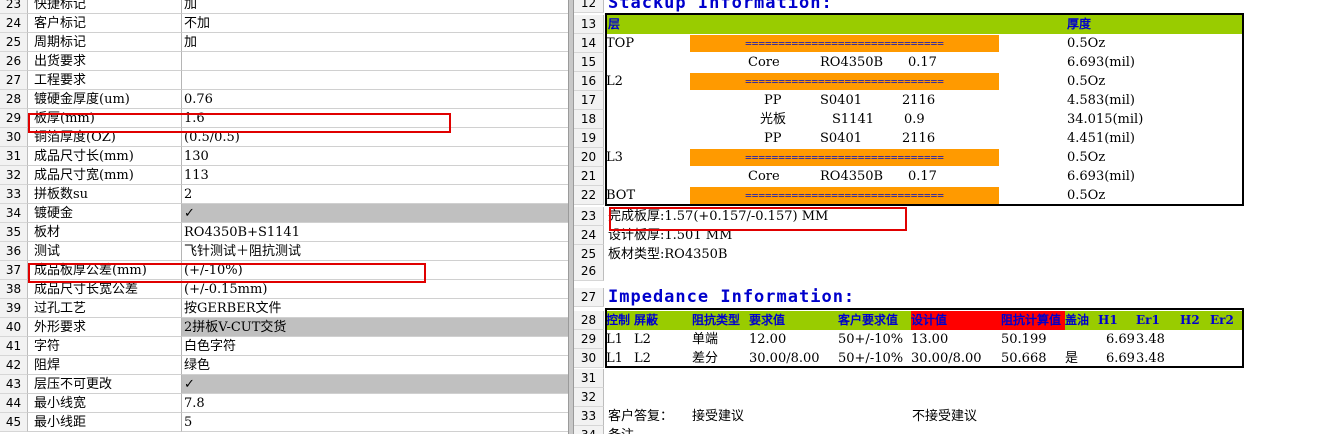 This screenshot has width=1322, height=434. Describe the element at coordinates (105, 194) in the screenshot. I see `field-label: 拼板数su` at that location.